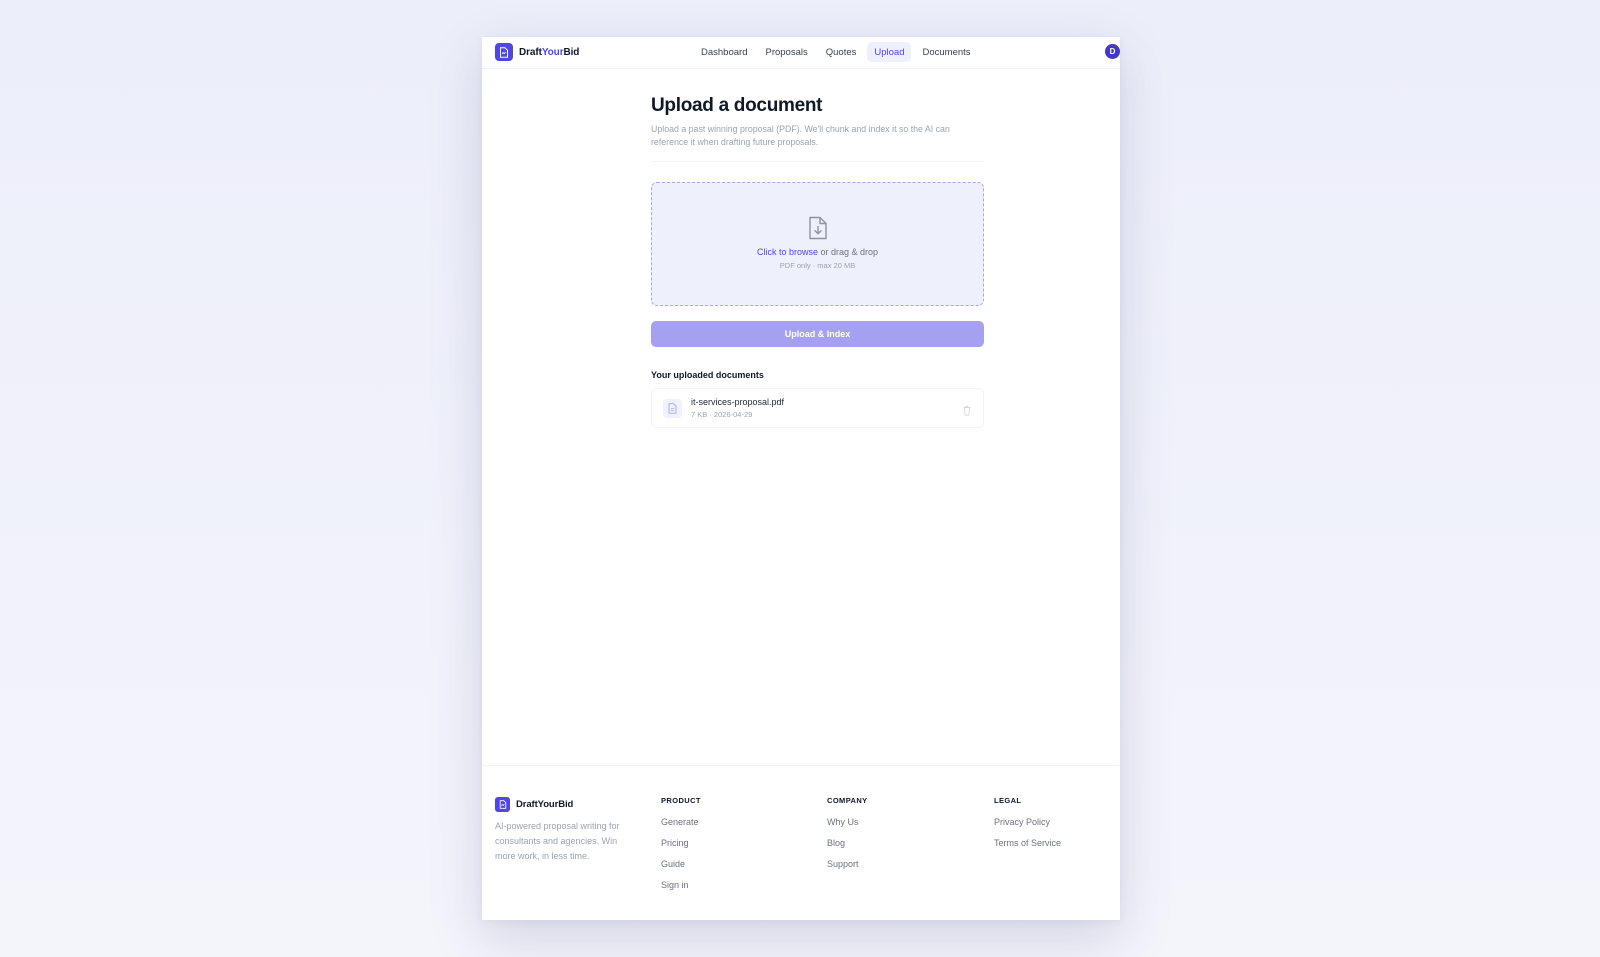 The image size is (1600, 957). Describe the element at coordinates (681, 800) in the screenshot. I see `footer-heading: PRODUCT` at that location.